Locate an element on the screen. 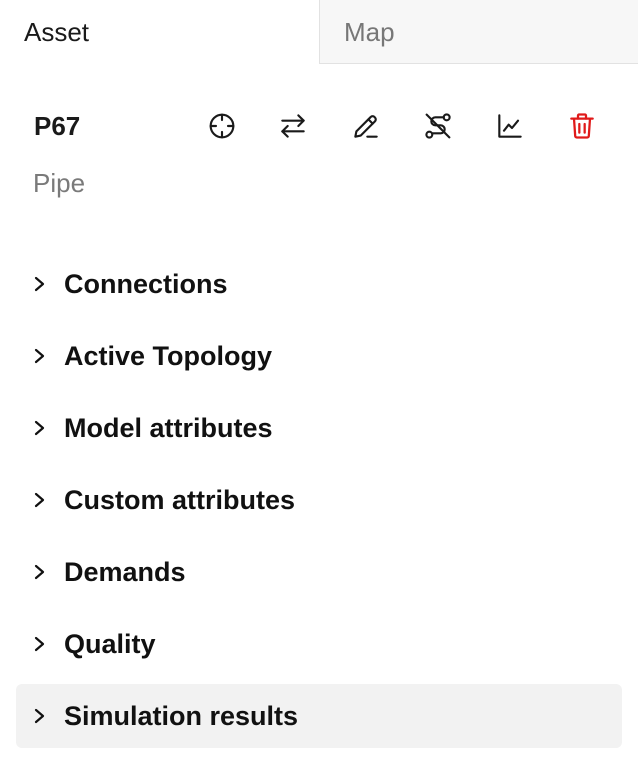  route-off-icon is located at coordinates (438, 126).